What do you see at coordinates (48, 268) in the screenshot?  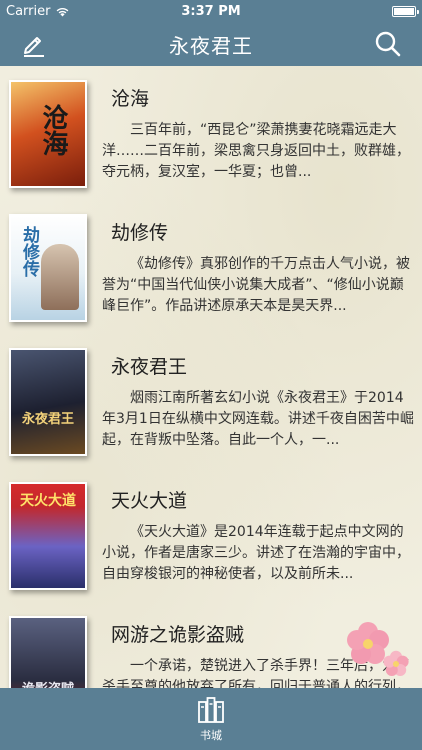 I see `book-cover: 劫修传` at bounding box center [48, 268].